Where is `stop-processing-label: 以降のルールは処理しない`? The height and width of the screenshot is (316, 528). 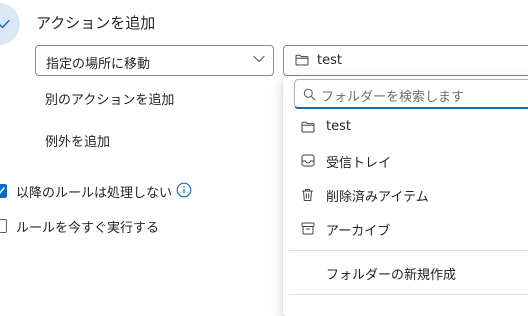 stop-processing-label: 以降のルールは処理しない is located at coordinates (94, 191).